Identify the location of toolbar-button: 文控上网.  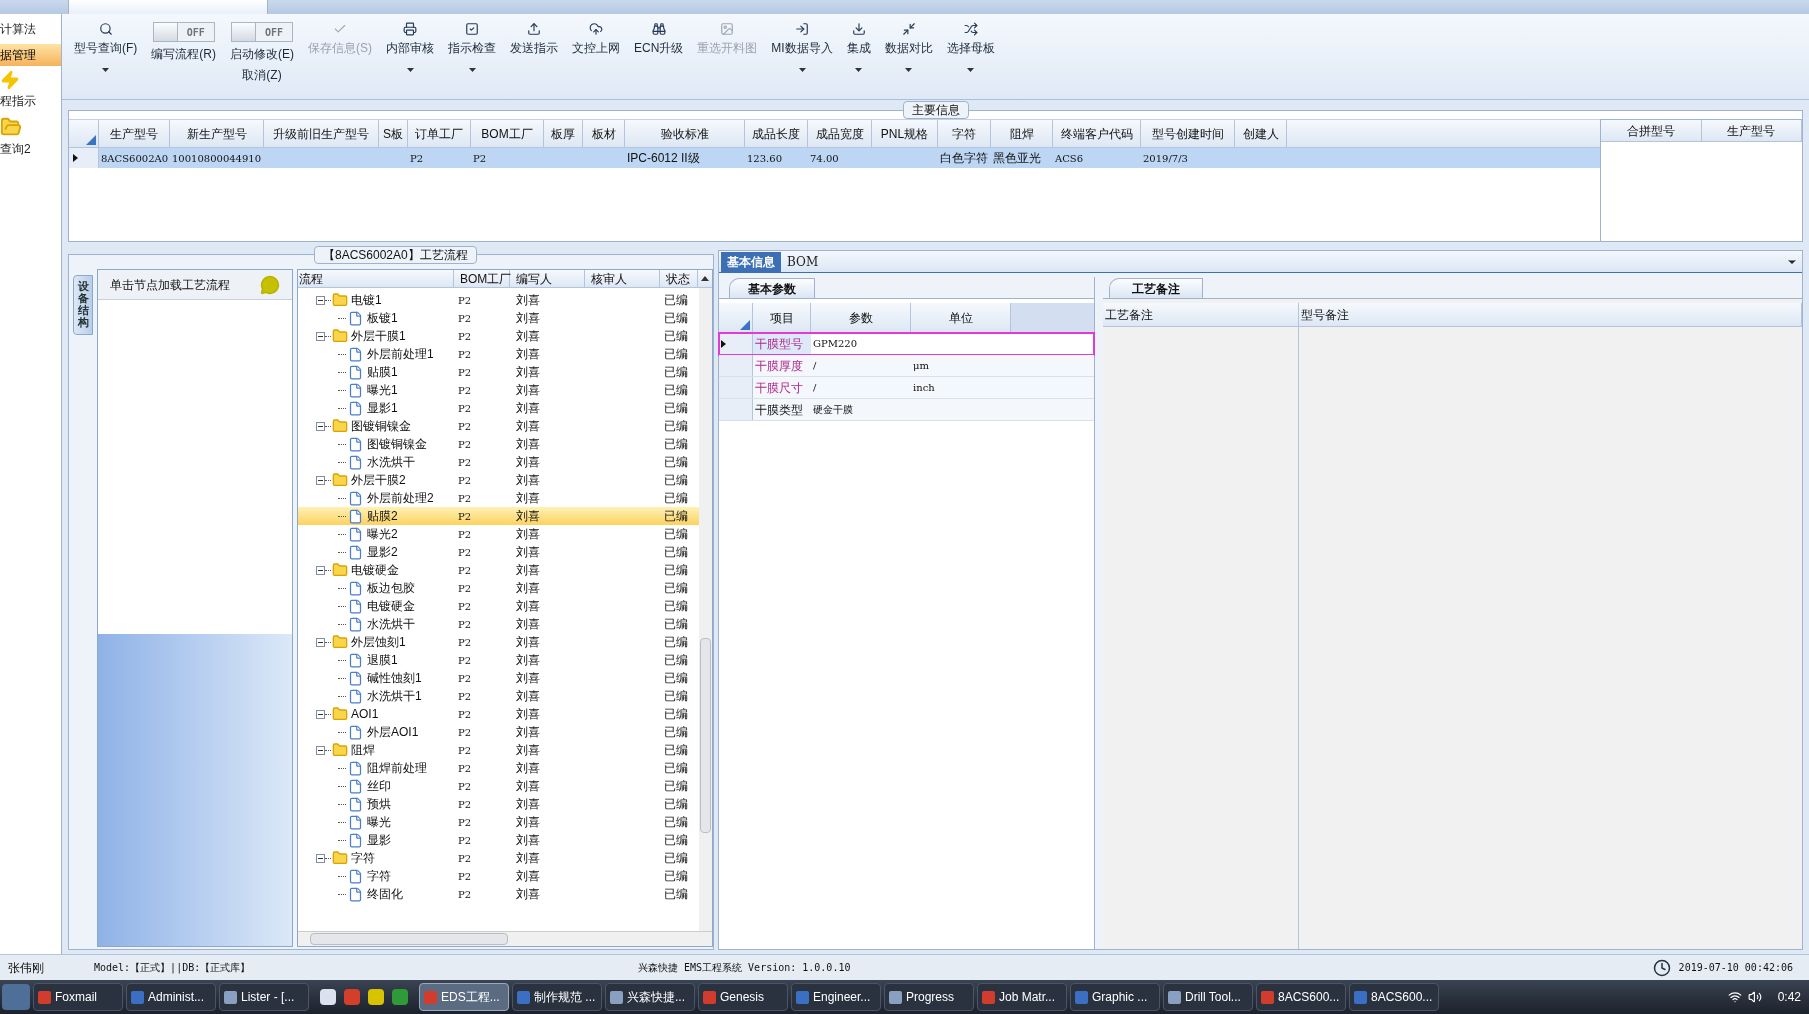
(596, 39).